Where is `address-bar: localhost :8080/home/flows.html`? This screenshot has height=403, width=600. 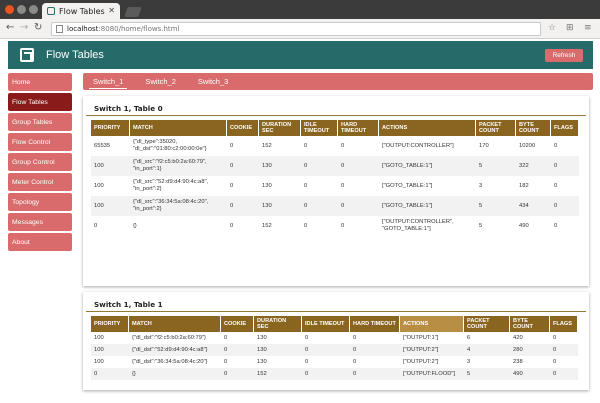
address-bar: localhost :8080/home/flows.html is located at coordinates (296, 29).